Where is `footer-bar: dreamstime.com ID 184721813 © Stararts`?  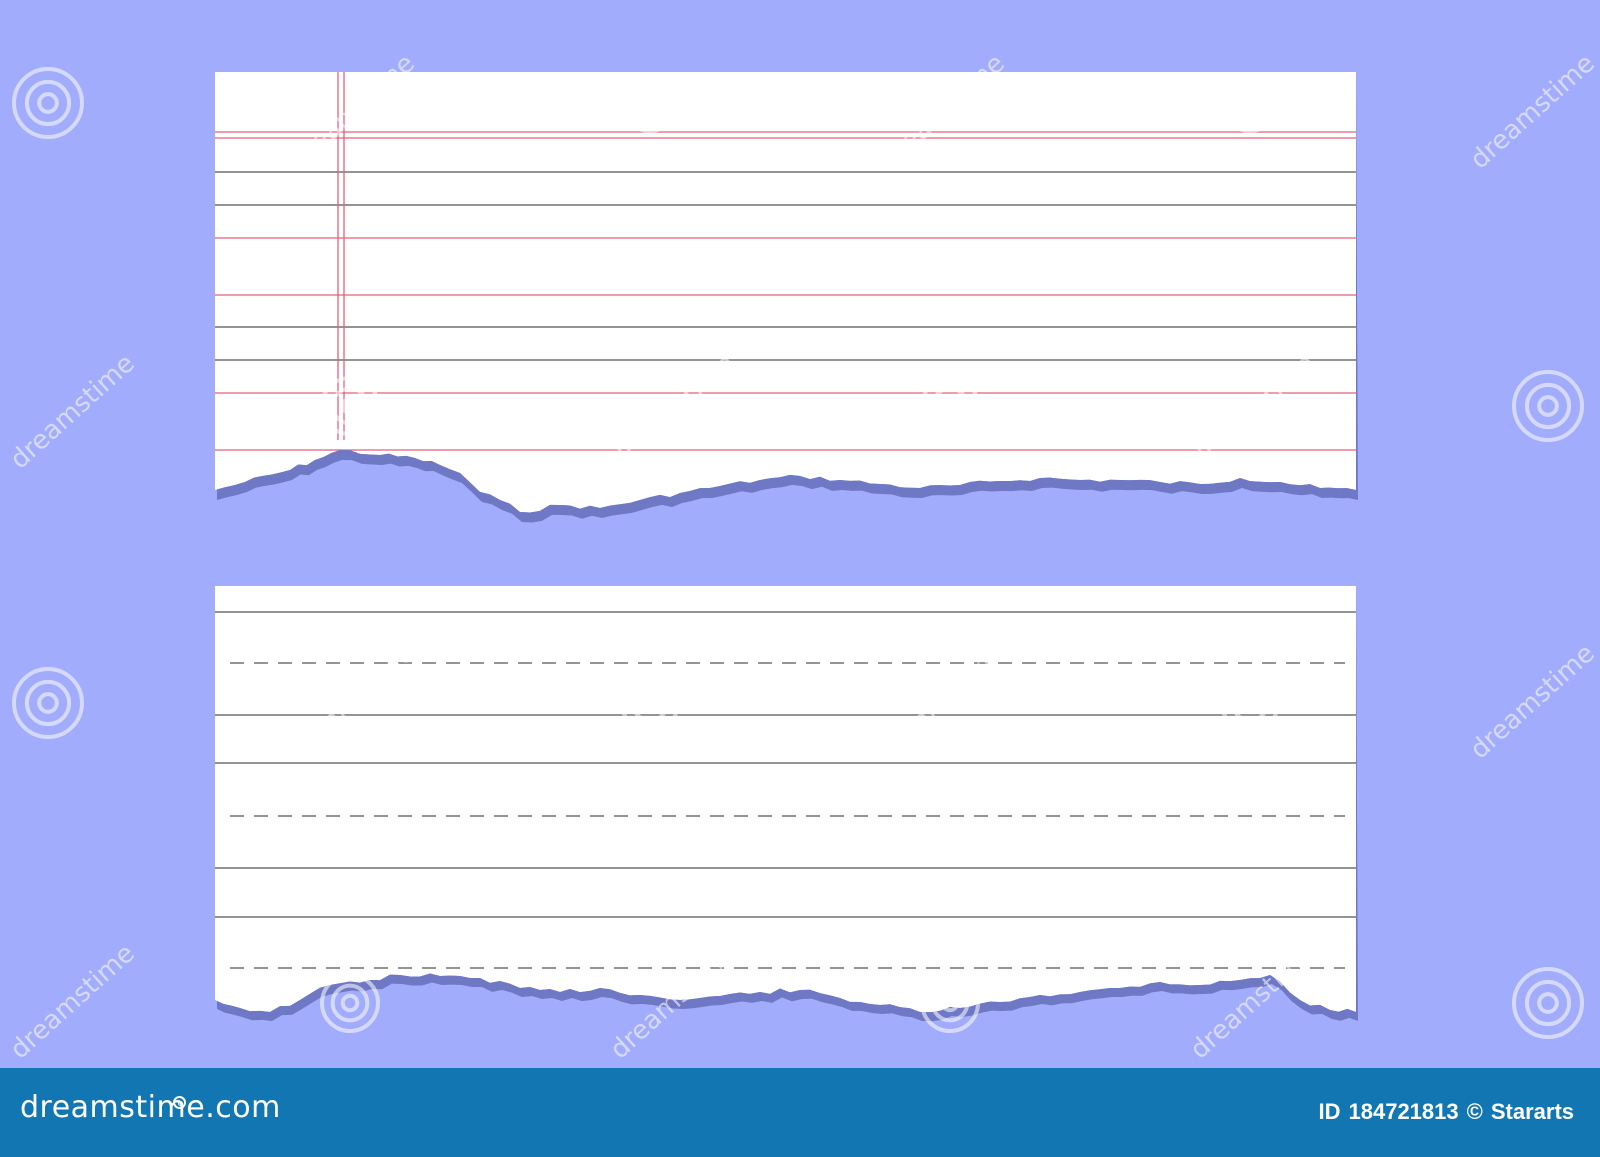
footer-bar: dreamstime.com ID 184721813 © Stararts is located at coordinates (800, 1112).